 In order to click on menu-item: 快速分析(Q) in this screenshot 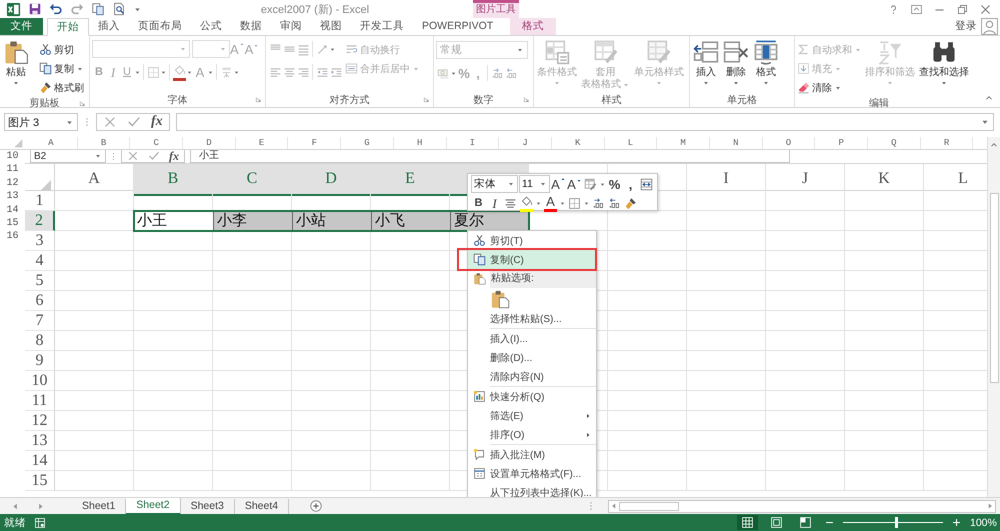, I will do `click(532, 396)`.